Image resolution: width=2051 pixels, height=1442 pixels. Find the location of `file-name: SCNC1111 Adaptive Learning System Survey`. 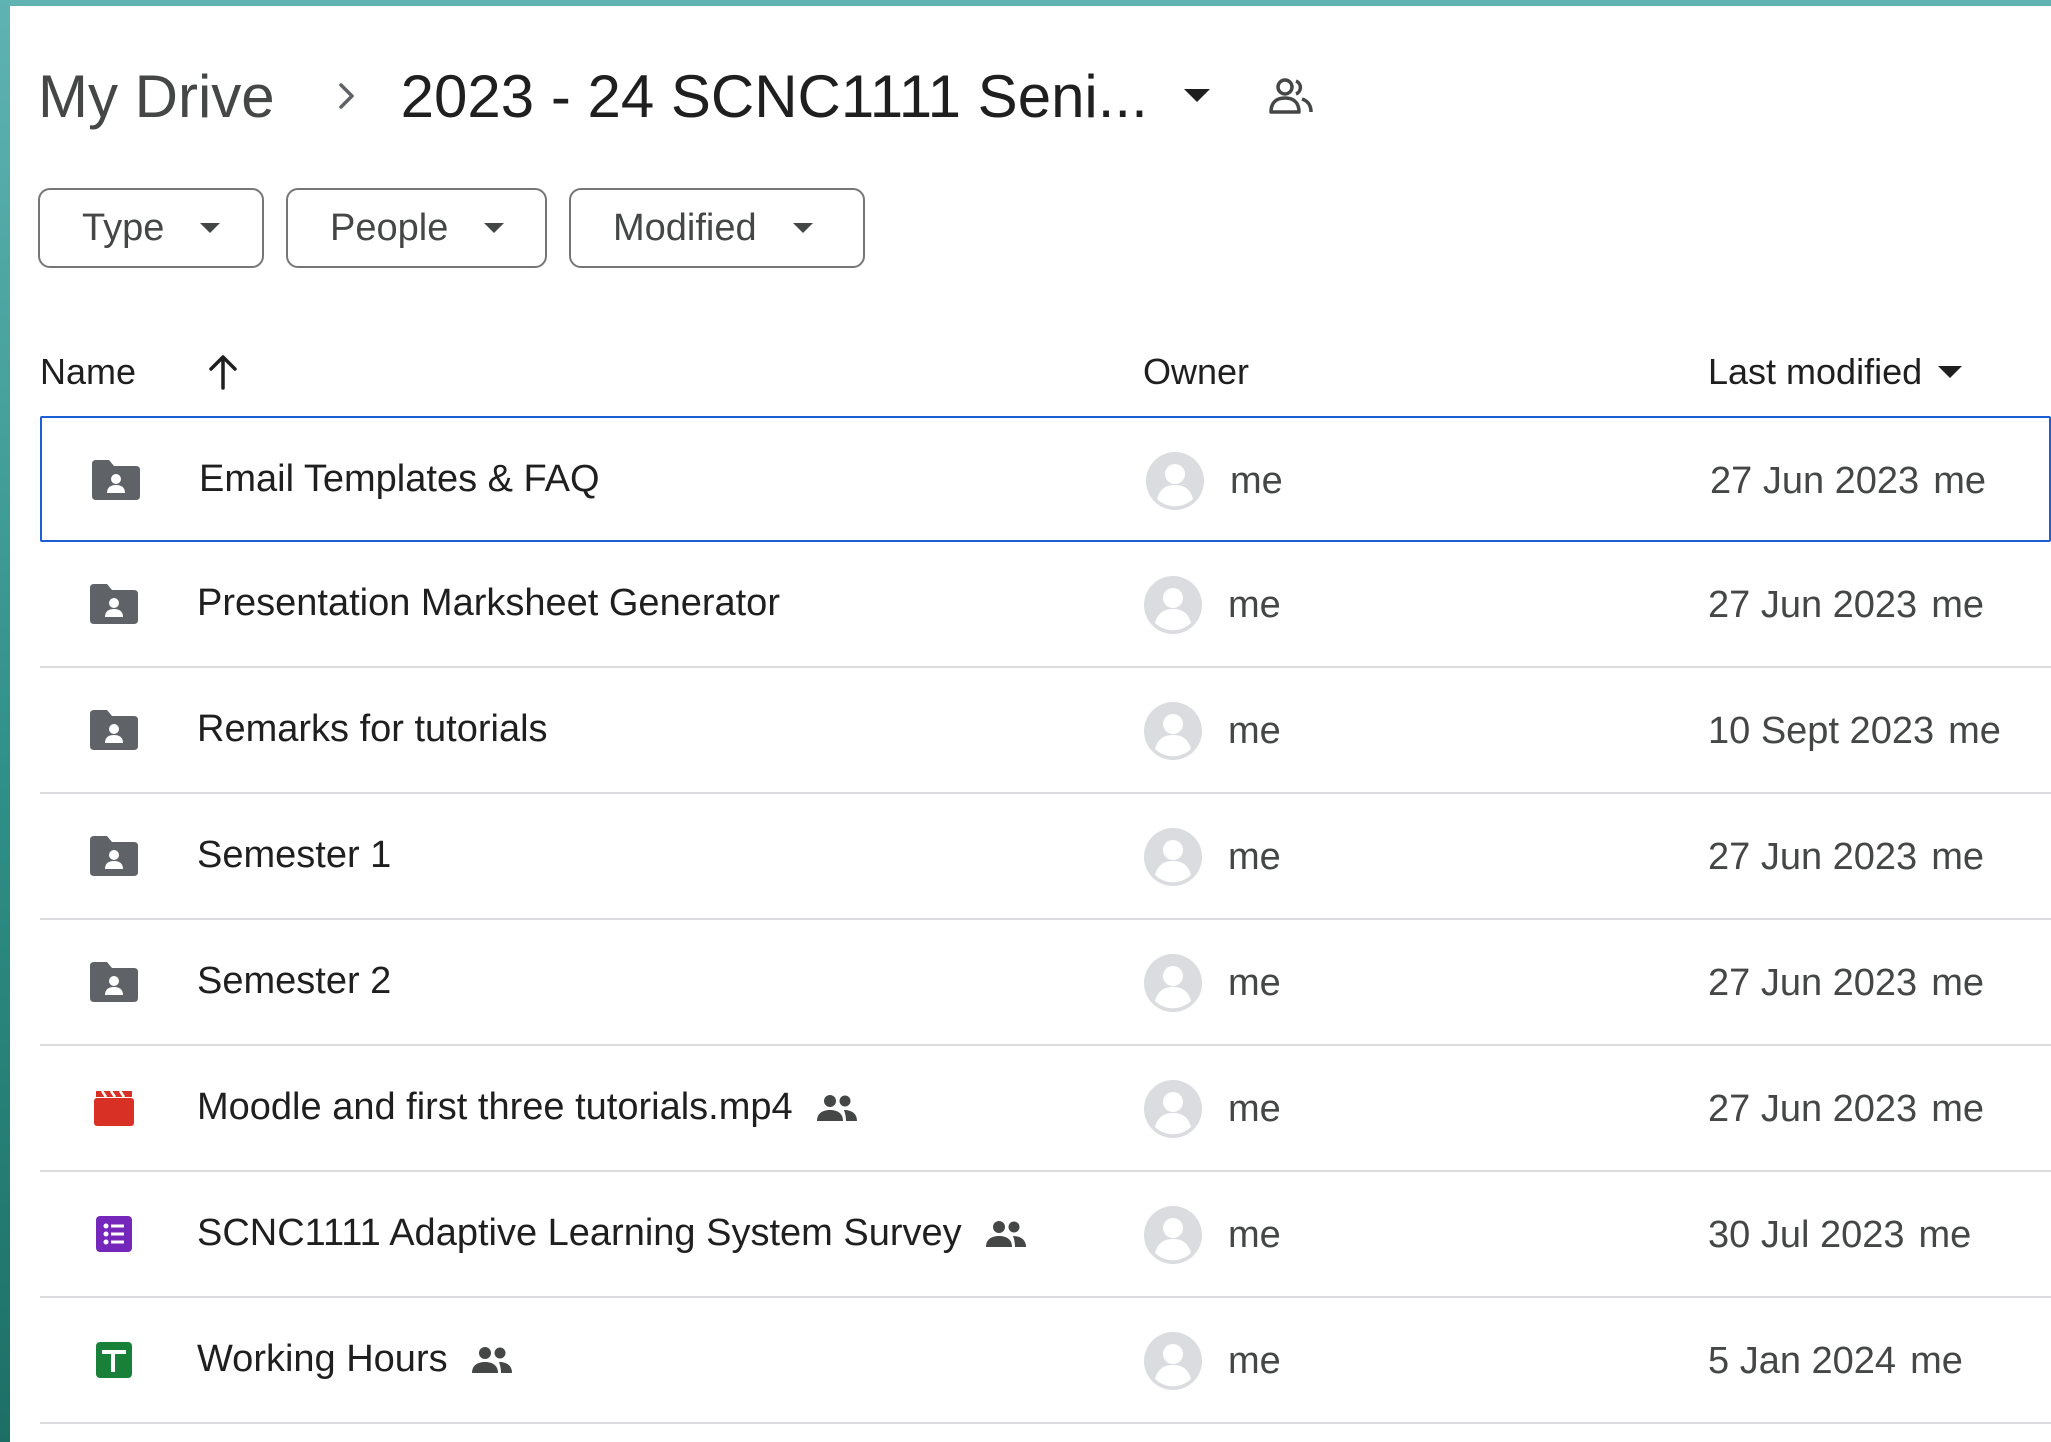

file-name: SCNC1111 Adaptive Learning System Survey is located at coordinates (579, 1233).